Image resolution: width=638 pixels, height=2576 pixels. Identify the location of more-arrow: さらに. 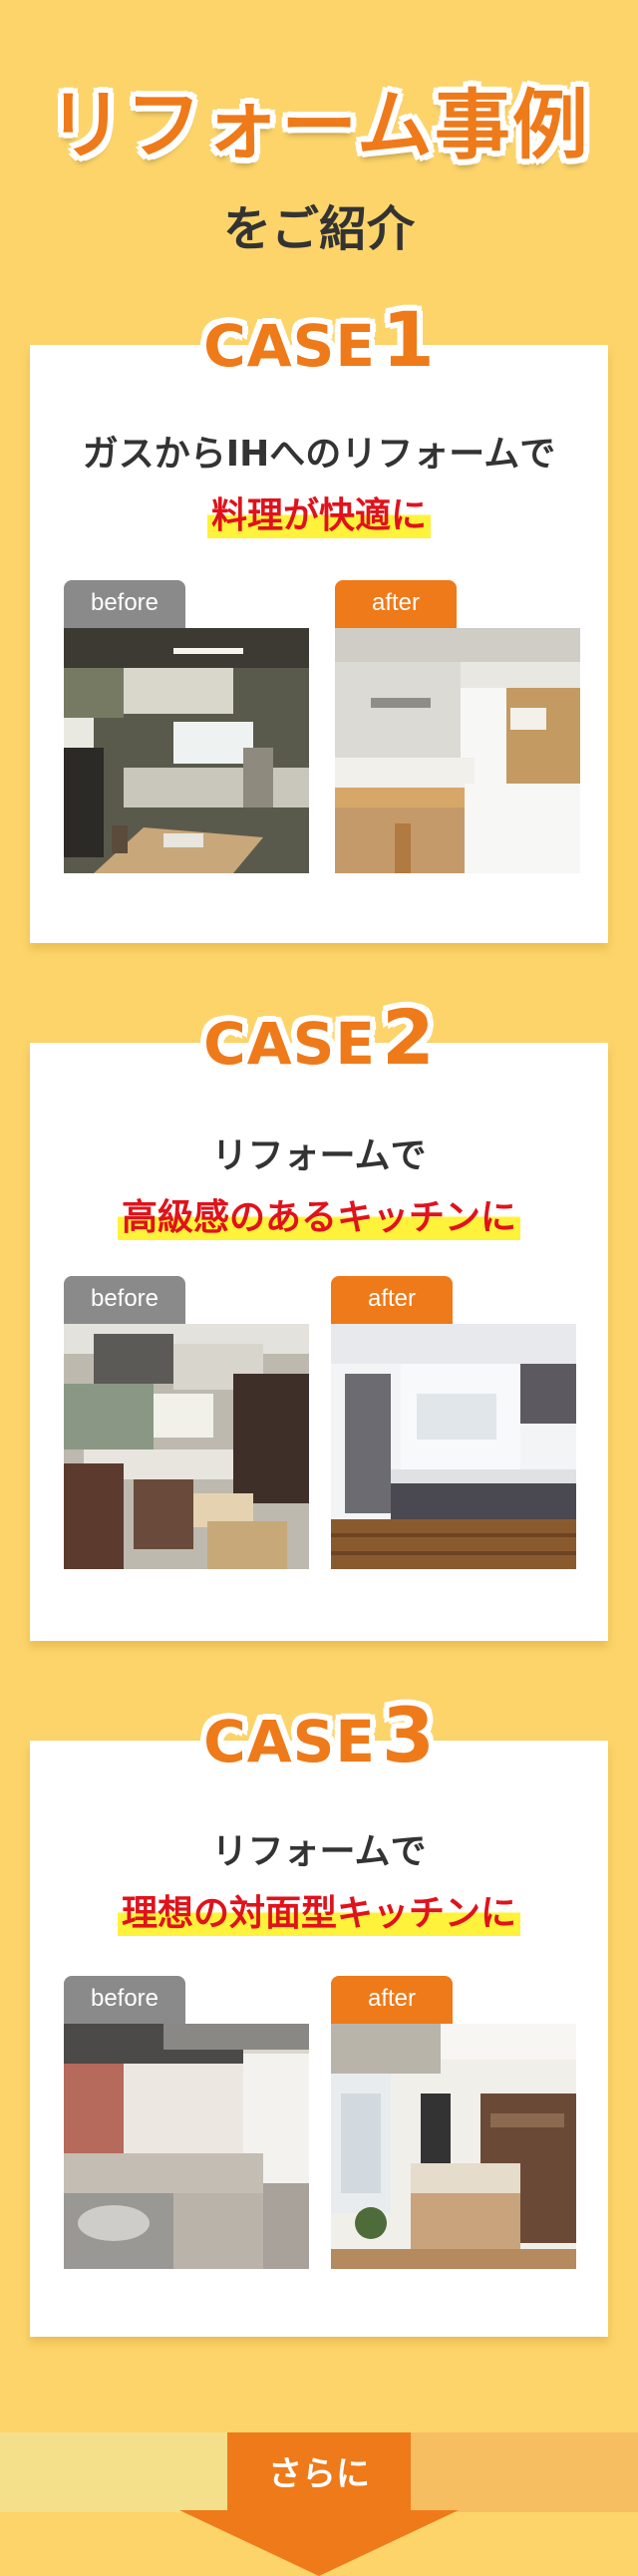
(319, 2504).